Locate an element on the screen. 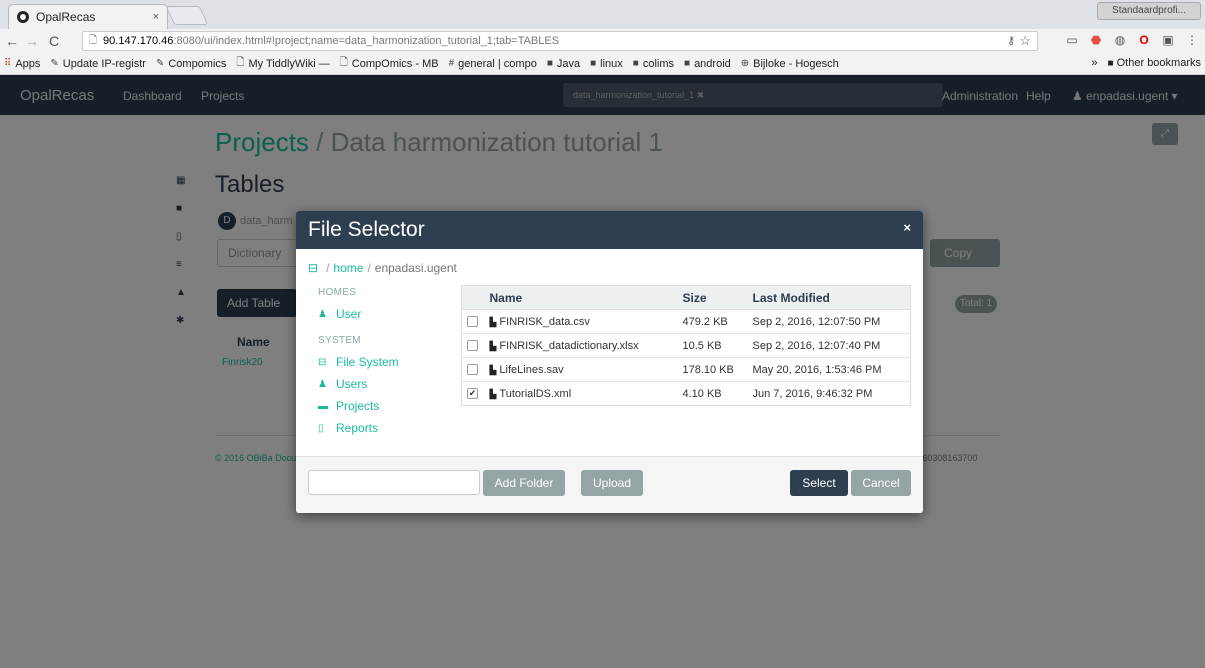 The height and width of the screenshot is (668, 1205). bookmark-item: 🗋 My TiddlyWiki — is located at coordinates (282, 63).